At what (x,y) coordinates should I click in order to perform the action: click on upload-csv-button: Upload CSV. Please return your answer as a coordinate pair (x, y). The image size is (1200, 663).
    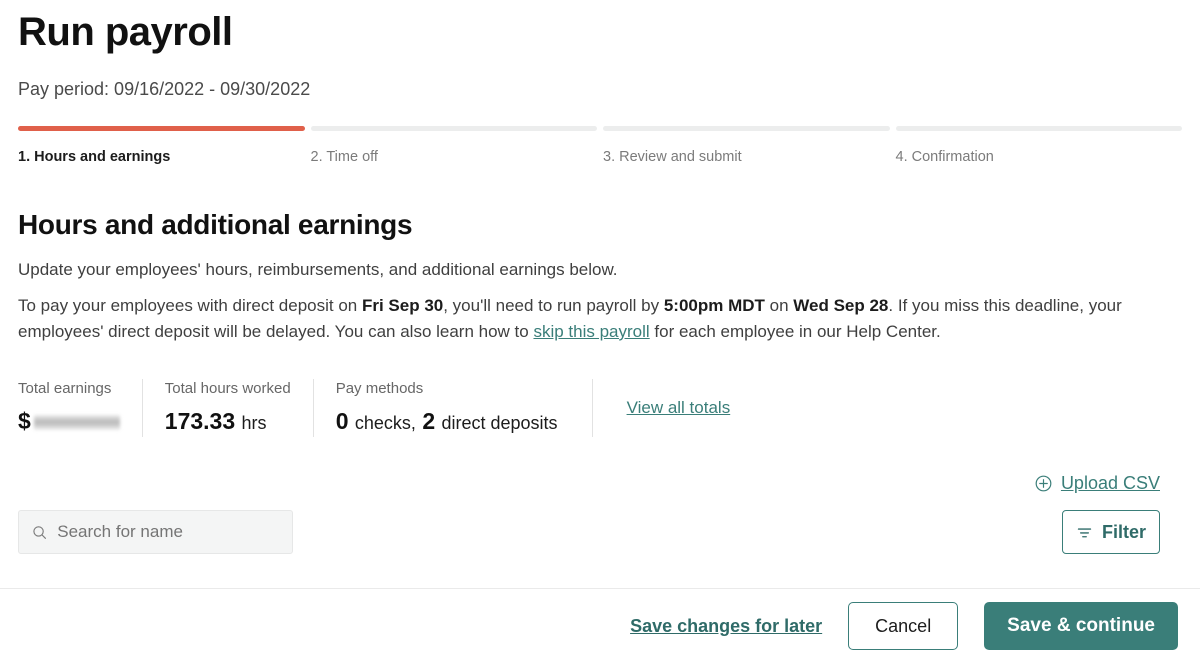
    Looking at the image, I should click on (1097, 483).